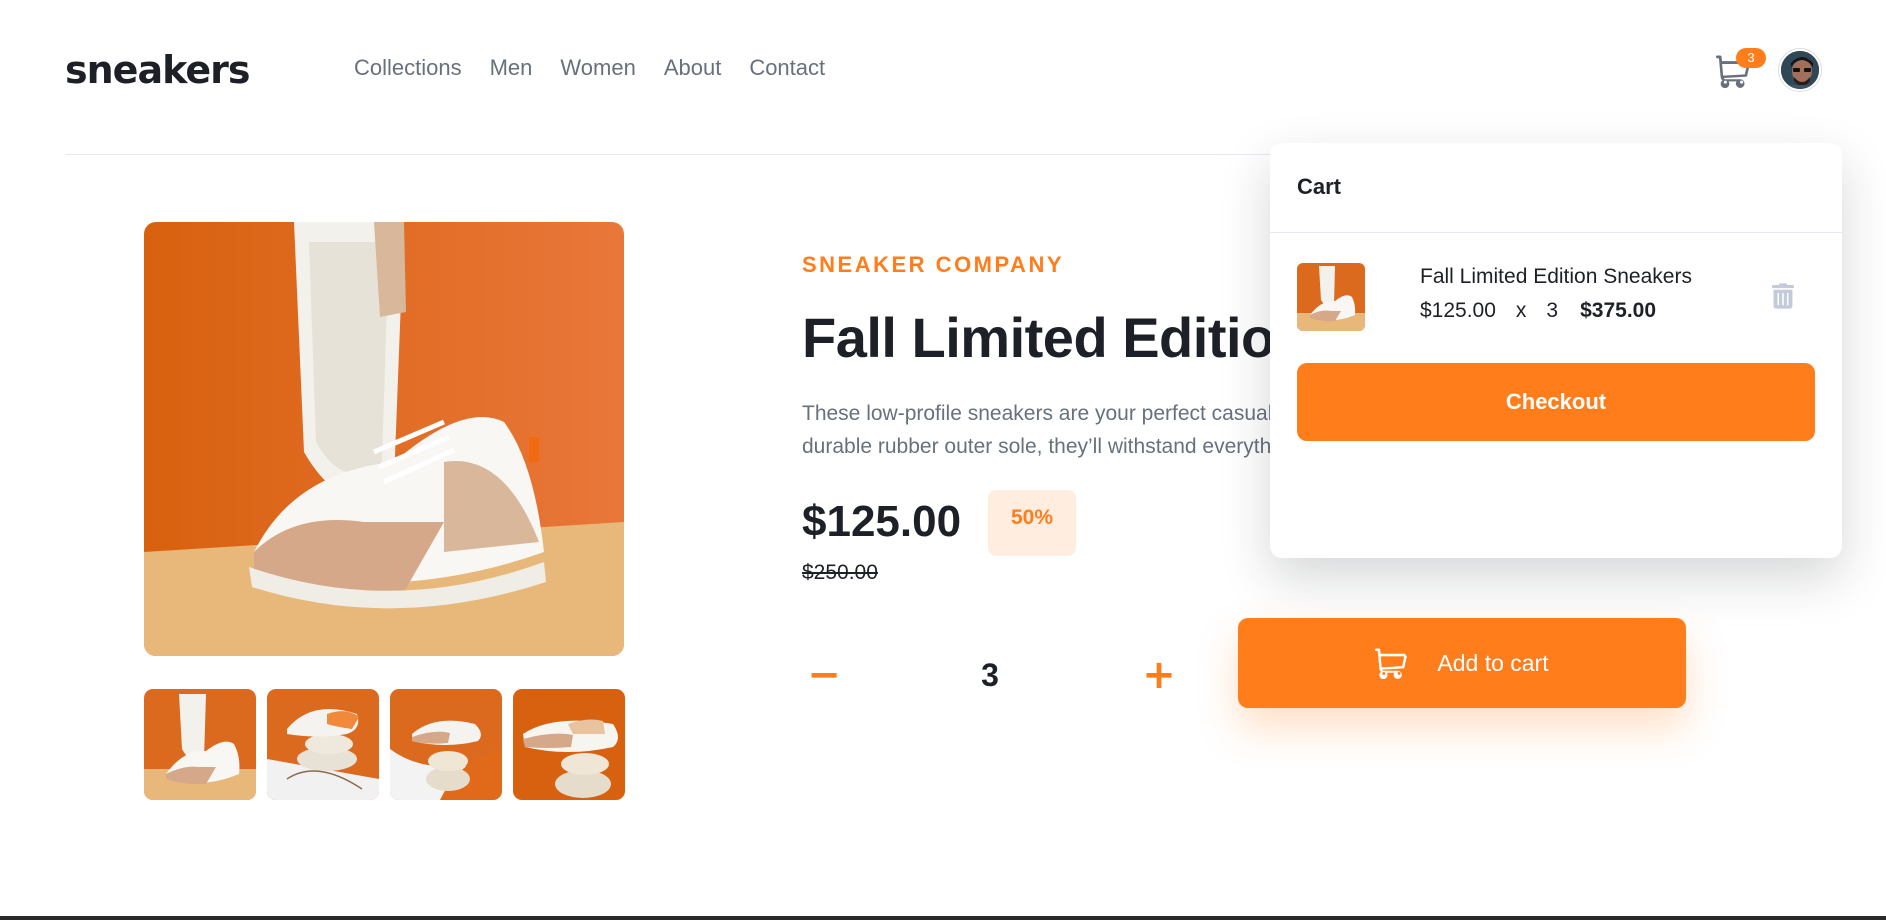 Image resolution: width=1886 pixels, height=920 pixels. Describe the element at coordinates (408, 68) in the screenshot. I see `nav-collections: Collections` at that location.